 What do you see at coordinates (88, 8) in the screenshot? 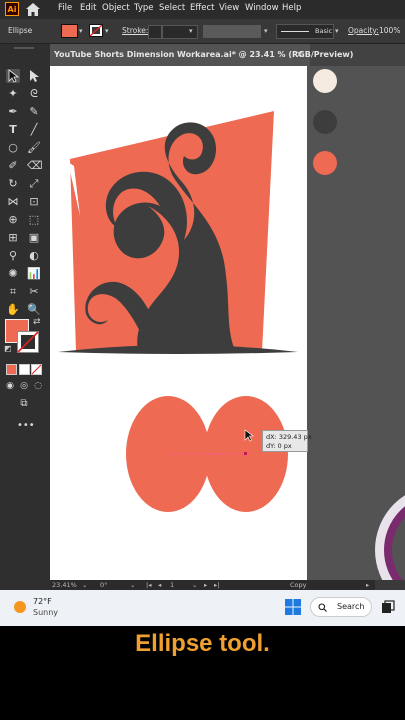
I see `menu-edit: Edit` at bounding box center [88, 8].